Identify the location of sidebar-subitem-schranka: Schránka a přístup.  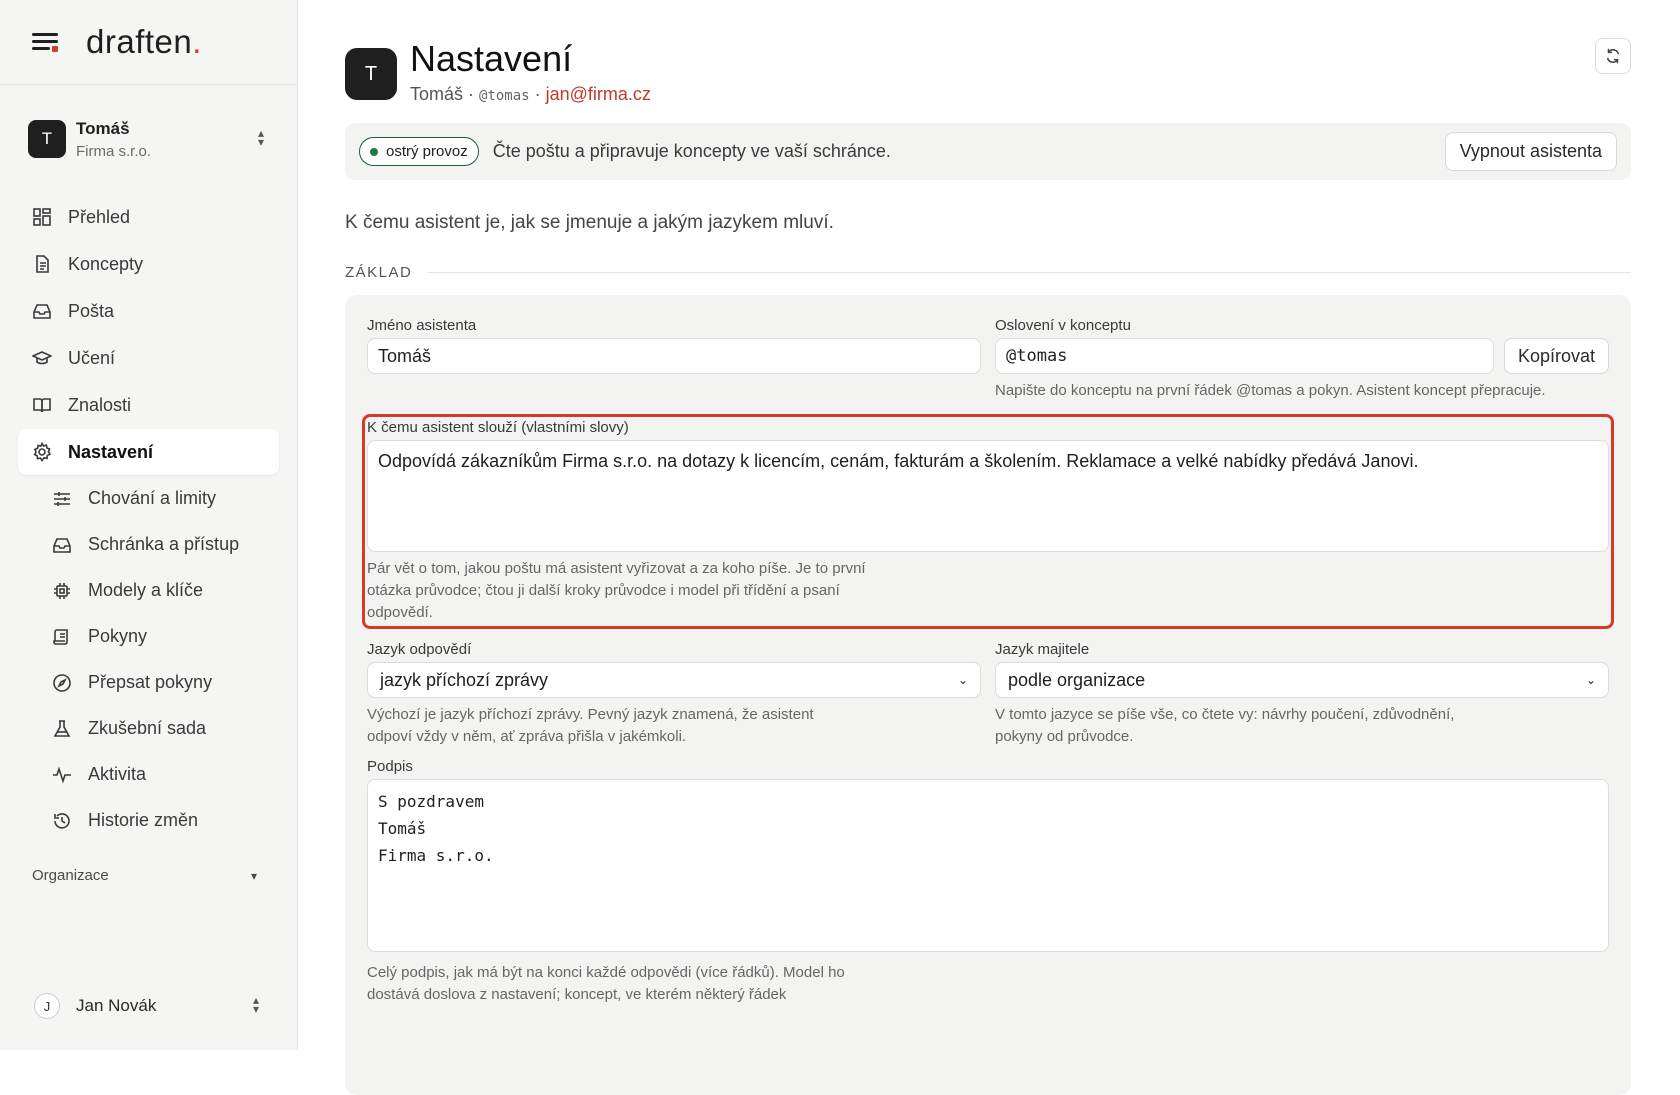
(158, 544).